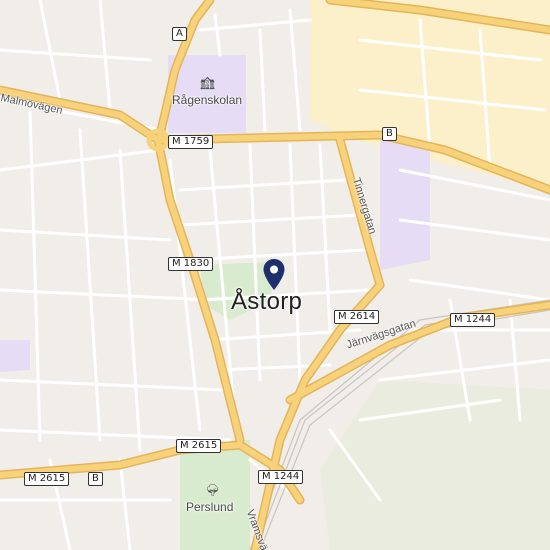 The width and height of the screenshot is (550, 550). What do you see at coordinates (179, 34) in the screenshot?
I see `road-shield-a: A` at bounding box center [179, 34].